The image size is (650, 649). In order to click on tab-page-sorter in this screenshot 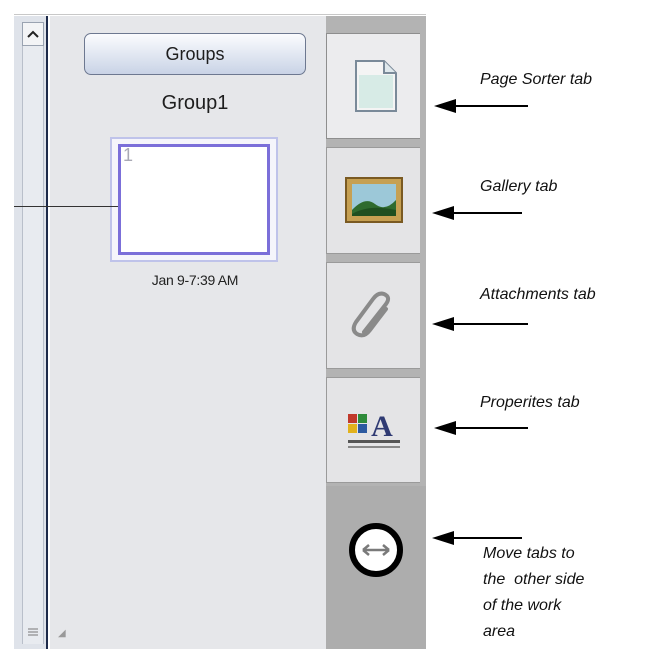, I will do `click(373, 86)`.